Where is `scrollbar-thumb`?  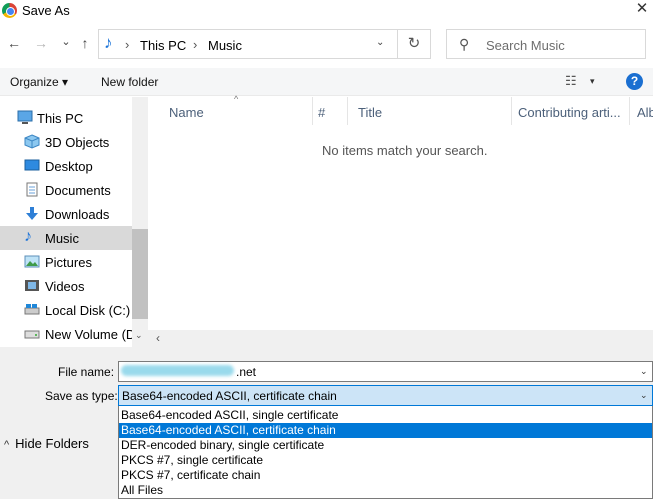
scrollbar-thumb is located at coordinates (140, 274).